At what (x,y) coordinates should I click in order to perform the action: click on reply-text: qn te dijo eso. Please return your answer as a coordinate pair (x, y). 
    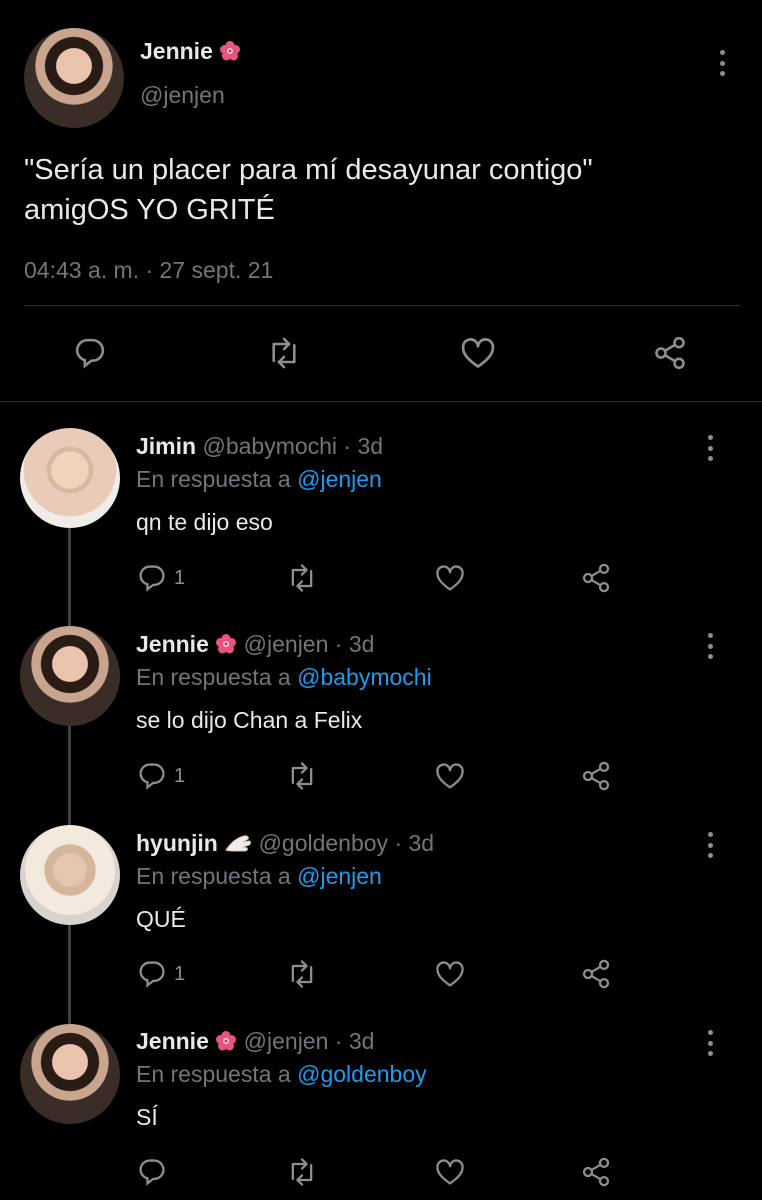
    Looking at the image, I should click on (204, 522).